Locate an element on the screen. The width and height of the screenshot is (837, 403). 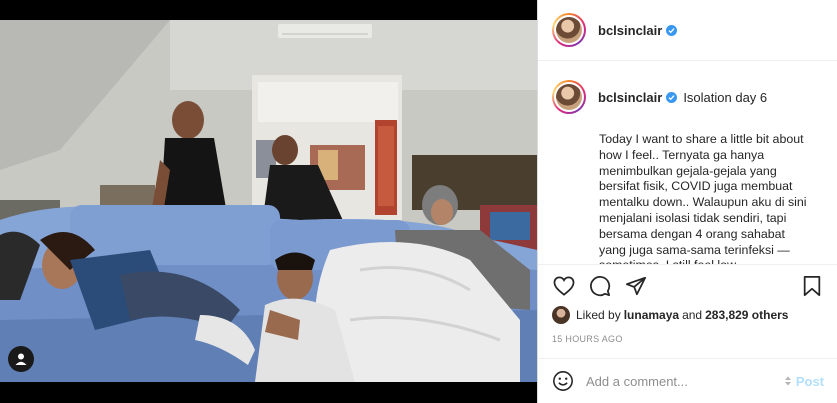
person-standing-head is located at coordinates (188, 120).